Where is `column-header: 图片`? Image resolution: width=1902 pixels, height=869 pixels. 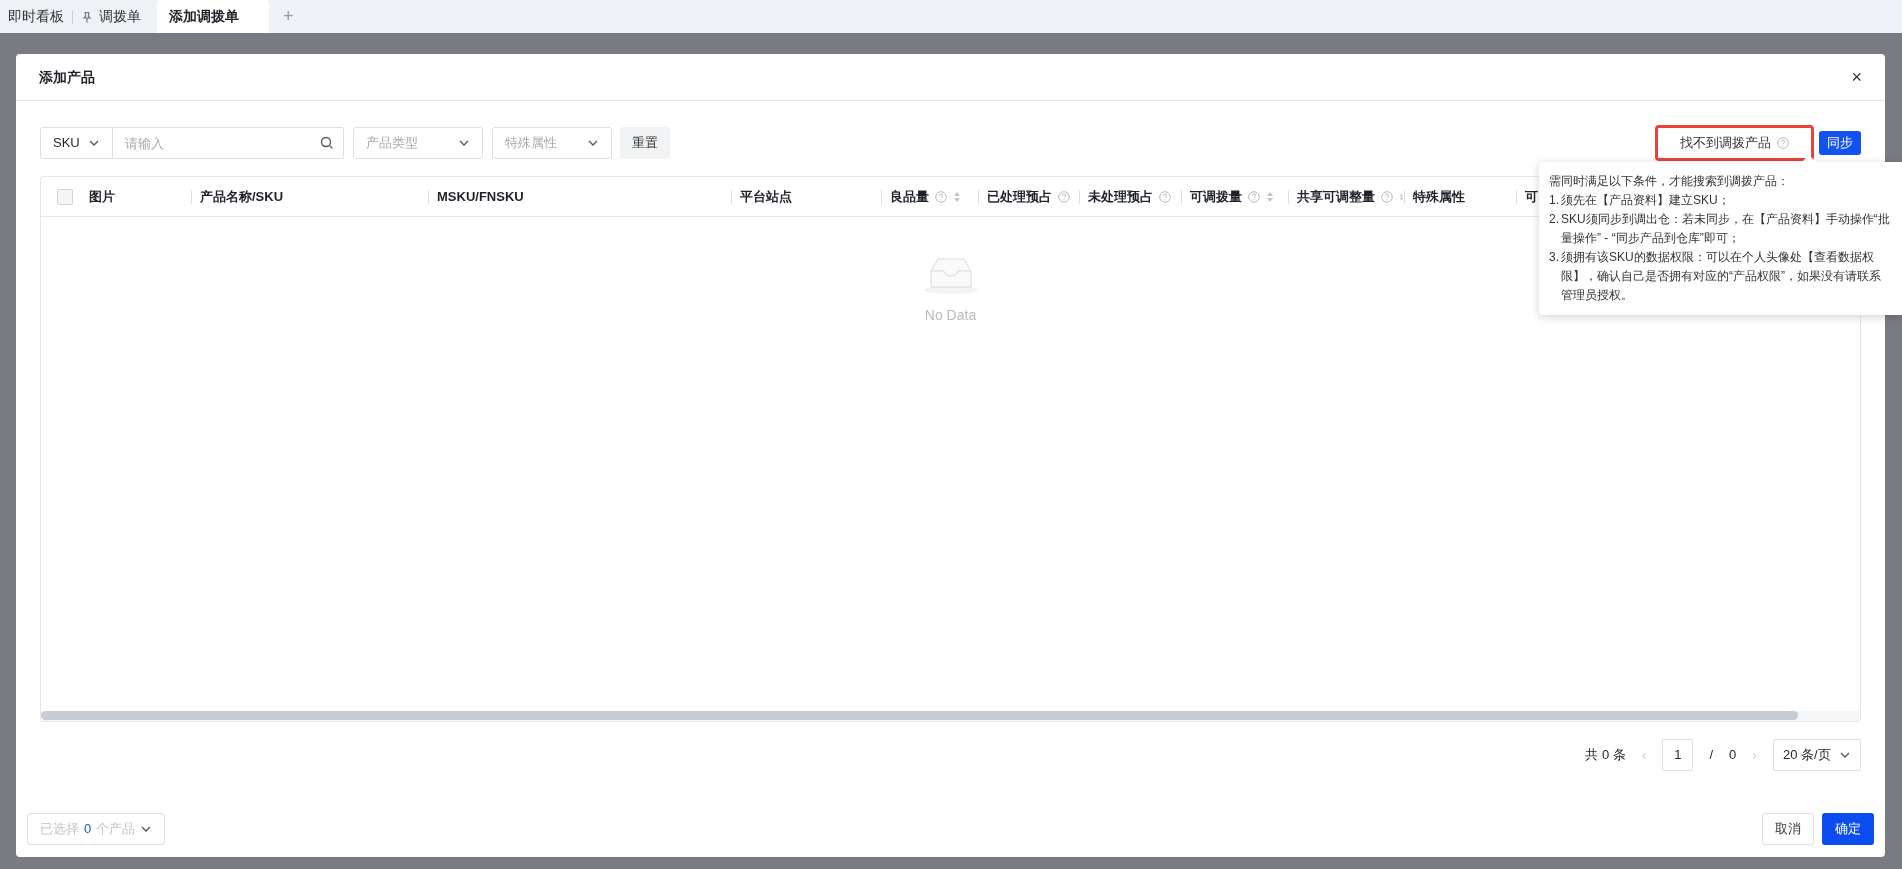
column-header: 图片 is located at coordinates (102, 196).